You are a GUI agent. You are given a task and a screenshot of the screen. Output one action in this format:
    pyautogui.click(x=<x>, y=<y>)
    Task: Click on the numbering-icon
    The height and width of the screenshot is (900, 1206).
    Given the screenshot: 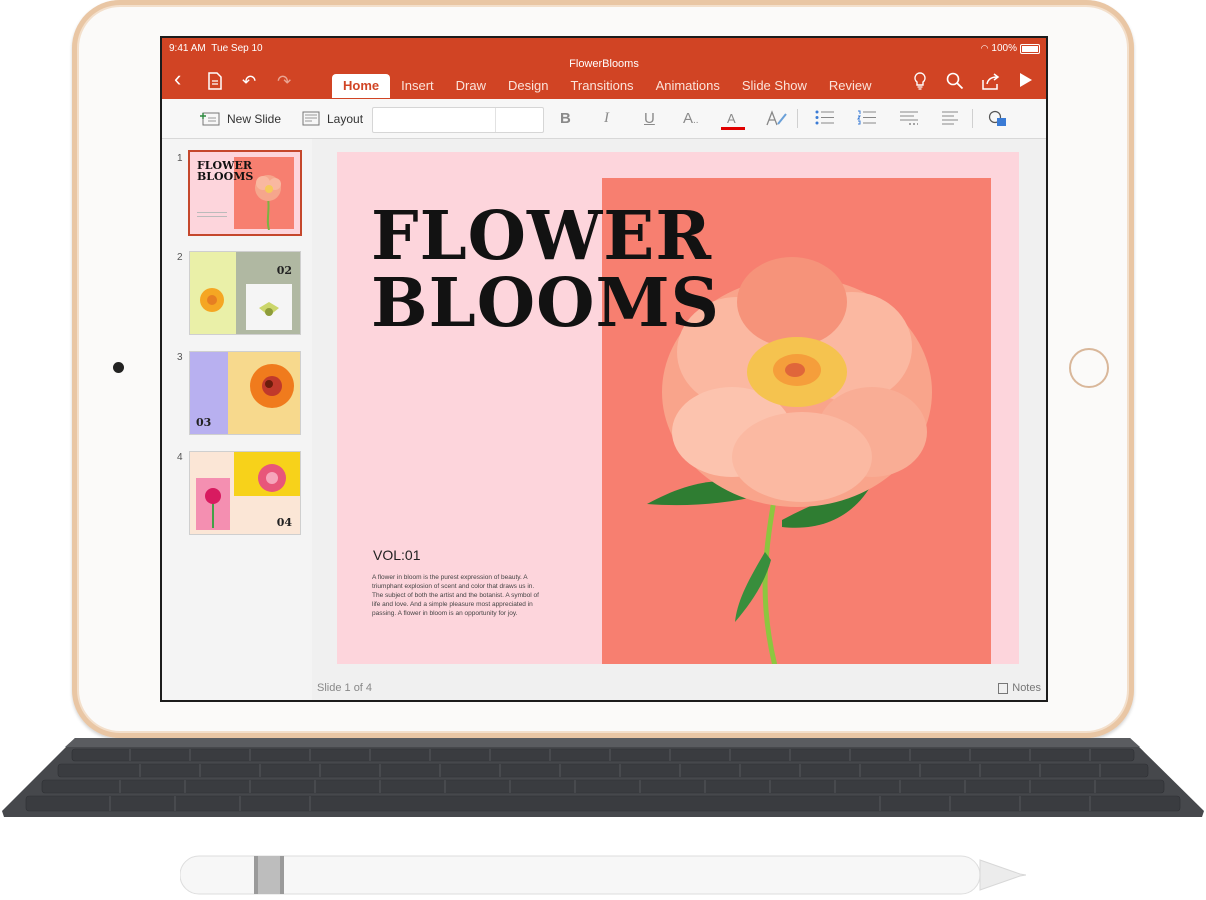 What is the action you would take?
    pyautogui.click(x=867, y=119)
    